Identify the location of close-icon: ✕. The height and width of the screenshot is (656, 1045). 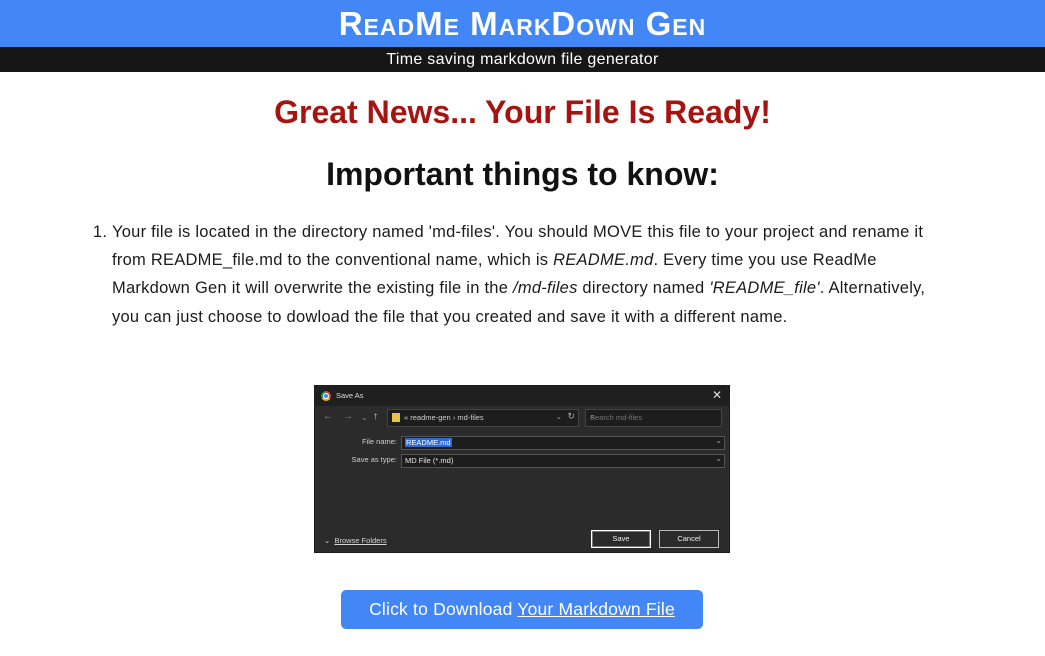
(716, 395).